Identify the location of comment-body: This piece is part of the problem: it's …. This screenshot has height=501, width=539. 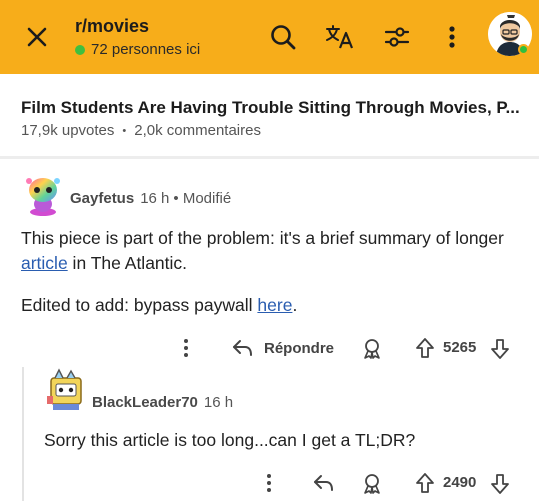
(276, 251).